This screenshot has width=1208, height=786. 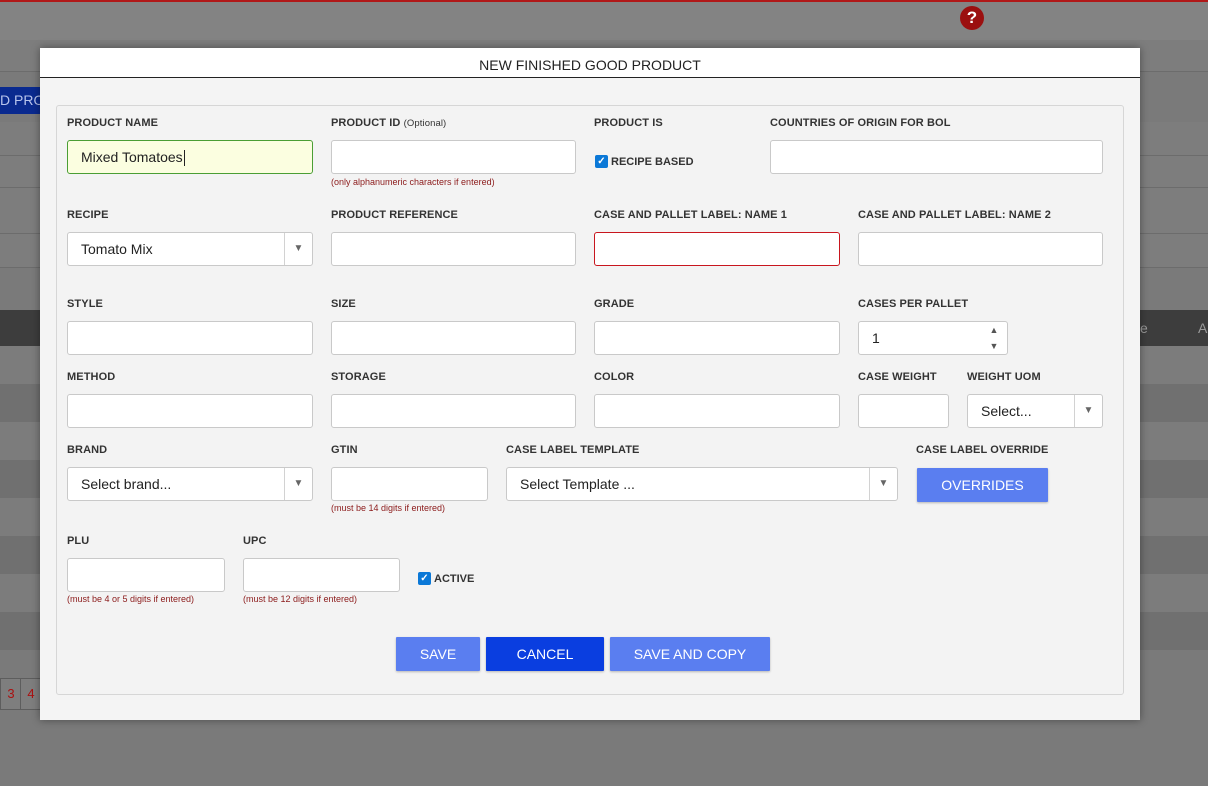 I want to click on size-input, so click(x=453, y=338).